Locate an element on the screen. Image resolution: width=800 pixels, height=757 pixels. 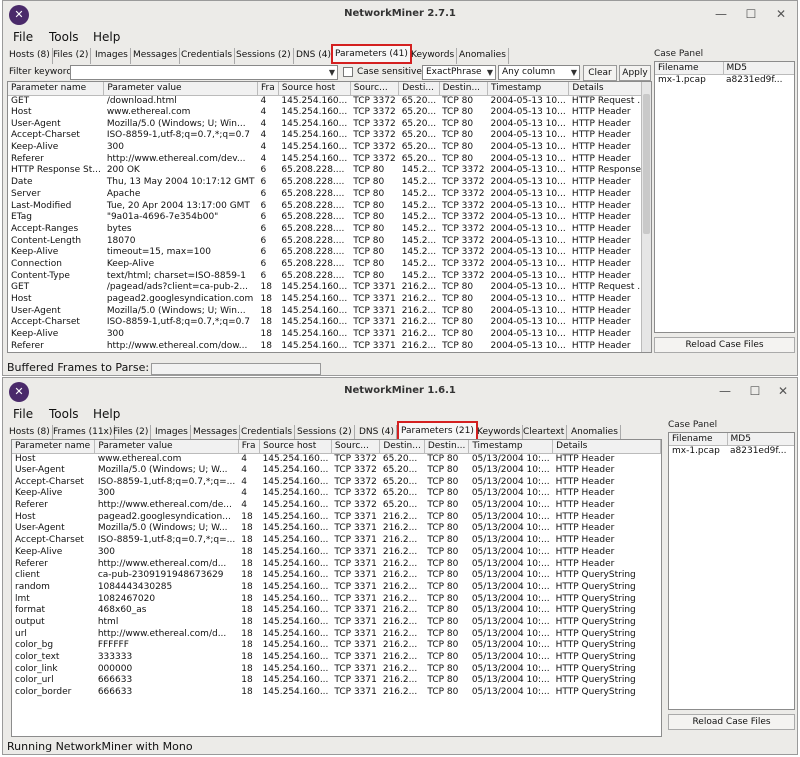
clear-button: Clear is located at coordinates (600, 73).